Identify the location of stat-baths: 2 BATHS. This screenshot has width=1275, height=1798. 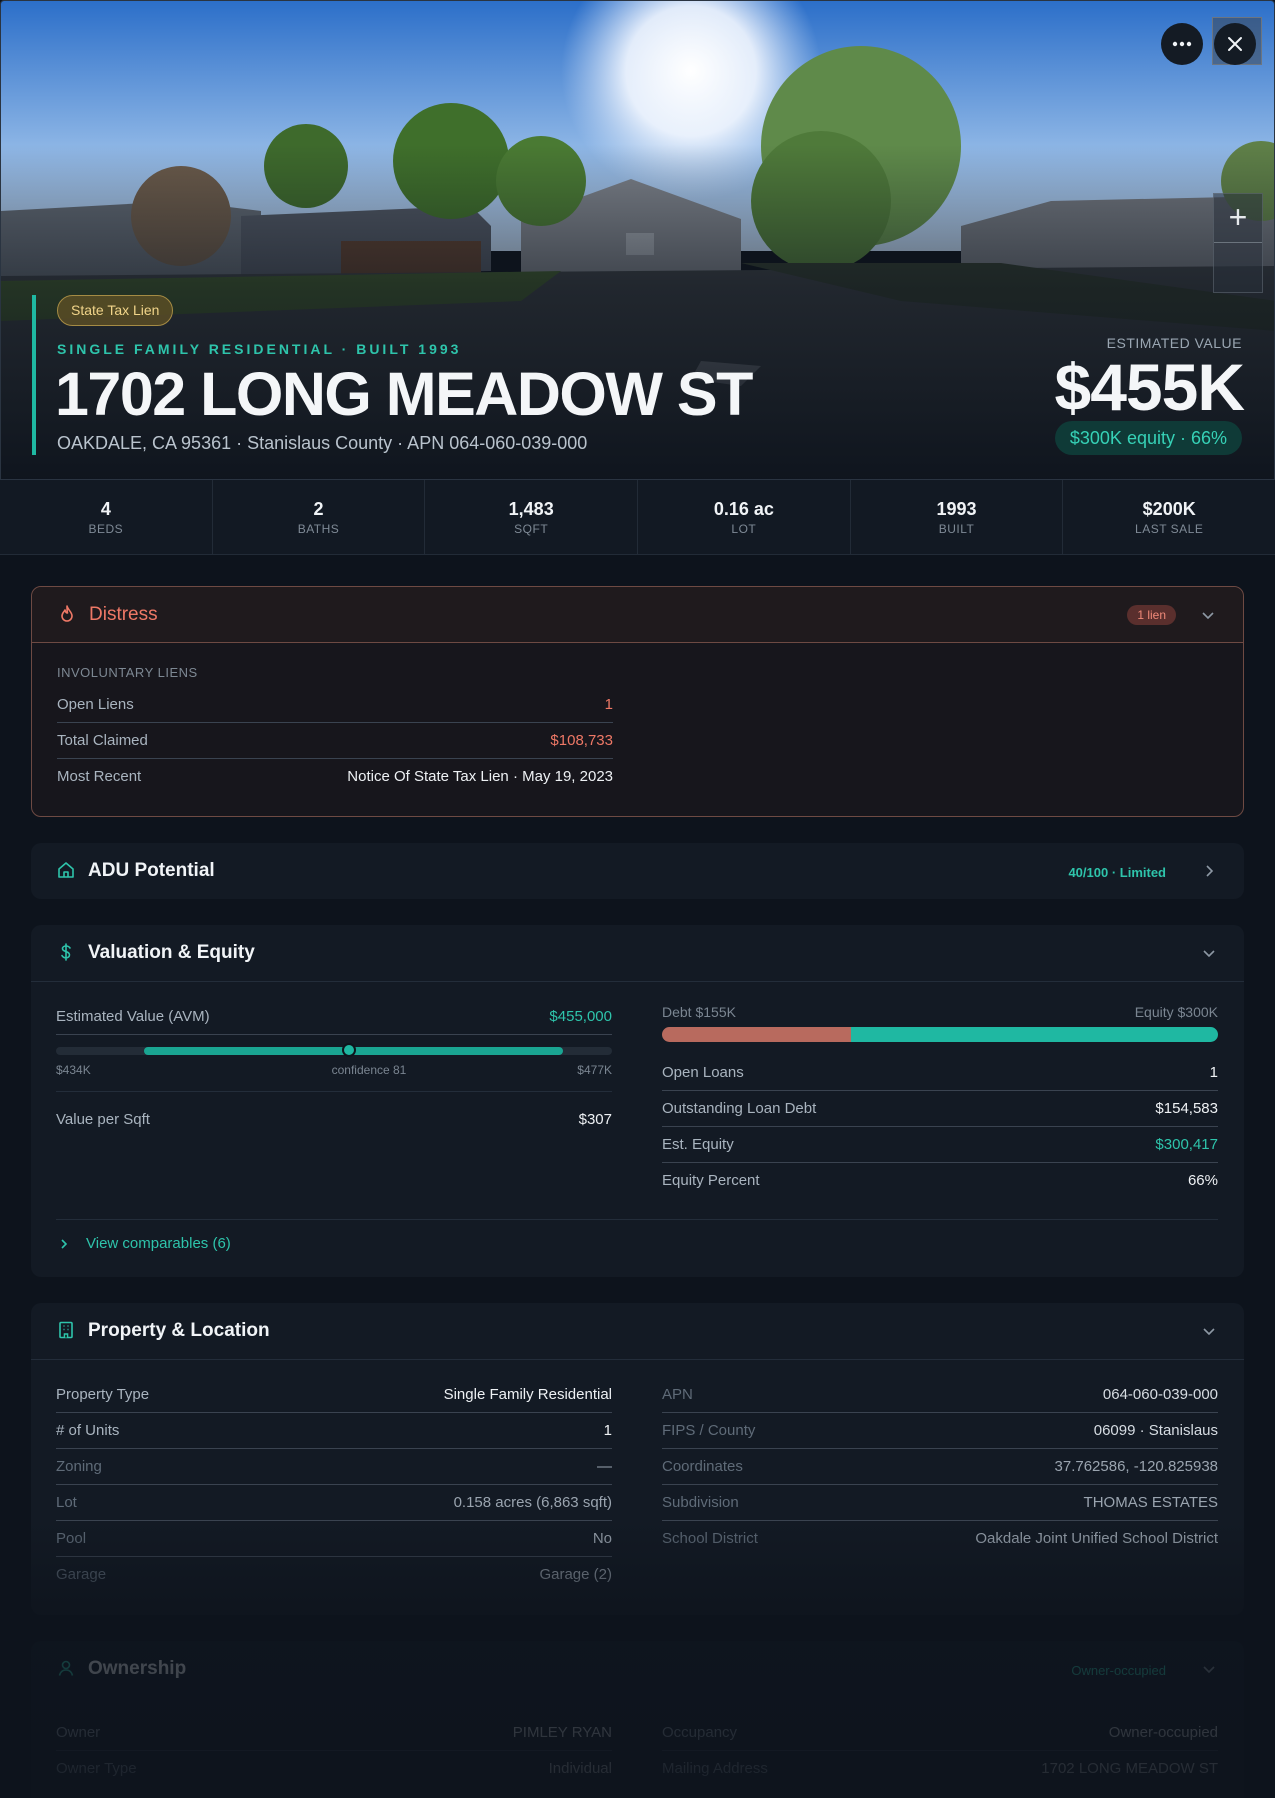
(319, 517).